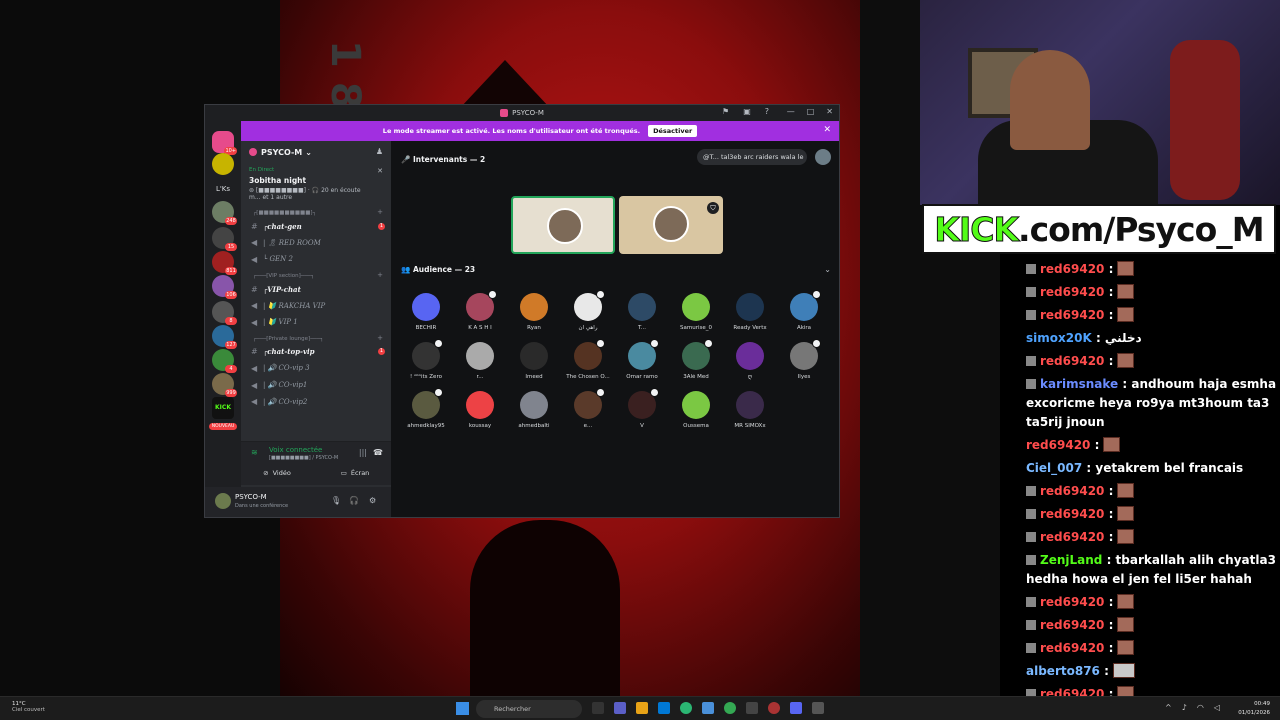 The width and height of the screenshot is (1280, 720). I want to click on category-header: ┌[■■■■■■■■■■]┐ +, so click(316, 211).